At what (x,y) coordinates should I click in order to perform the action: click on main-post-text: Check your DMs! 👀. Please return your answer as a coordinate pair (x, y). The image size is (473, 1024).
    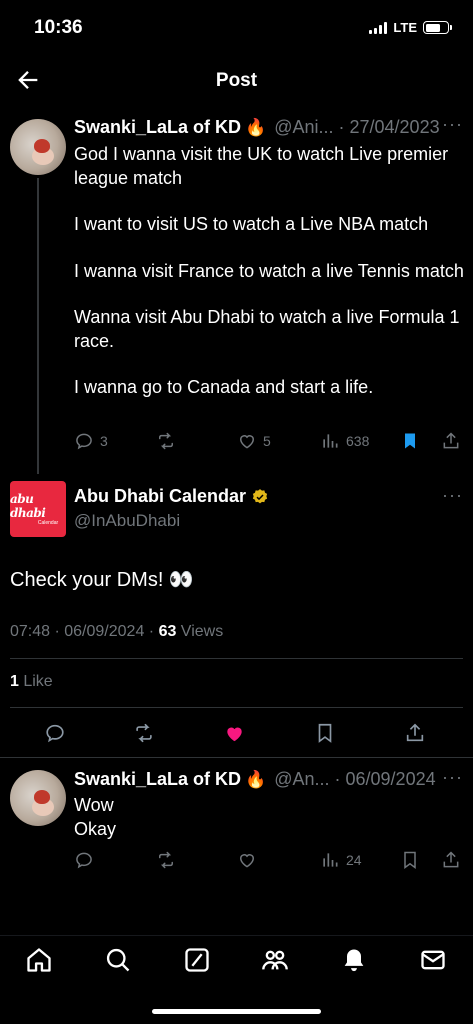
    Looking at the image, I should click on (102, 580).